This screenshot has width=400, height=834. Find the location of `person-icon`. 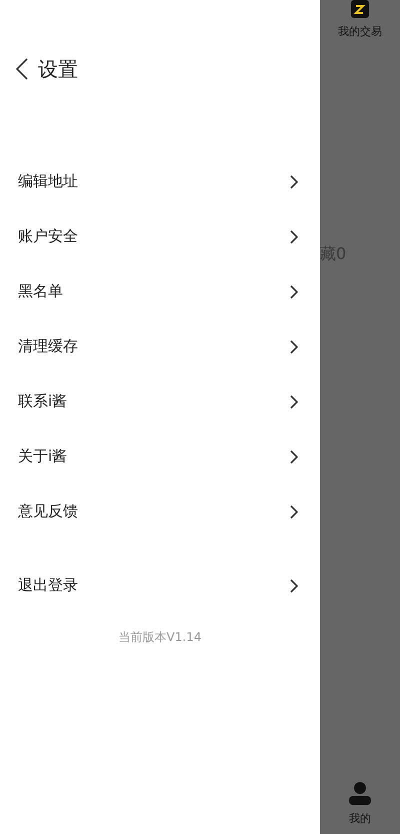

person-icon is located at coordinates (360, 793).